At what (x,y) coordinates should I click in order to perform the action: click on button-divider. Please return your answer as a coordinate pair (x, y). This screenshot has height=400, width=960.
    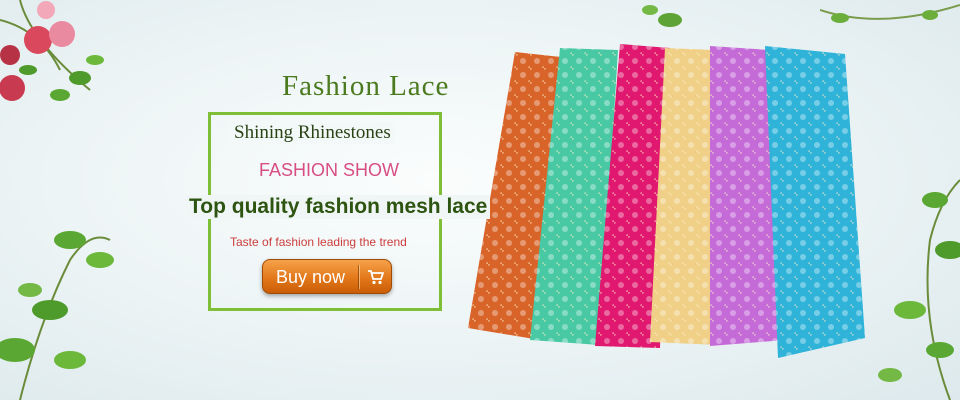
    Looking at the image, I should click on (358, 277).